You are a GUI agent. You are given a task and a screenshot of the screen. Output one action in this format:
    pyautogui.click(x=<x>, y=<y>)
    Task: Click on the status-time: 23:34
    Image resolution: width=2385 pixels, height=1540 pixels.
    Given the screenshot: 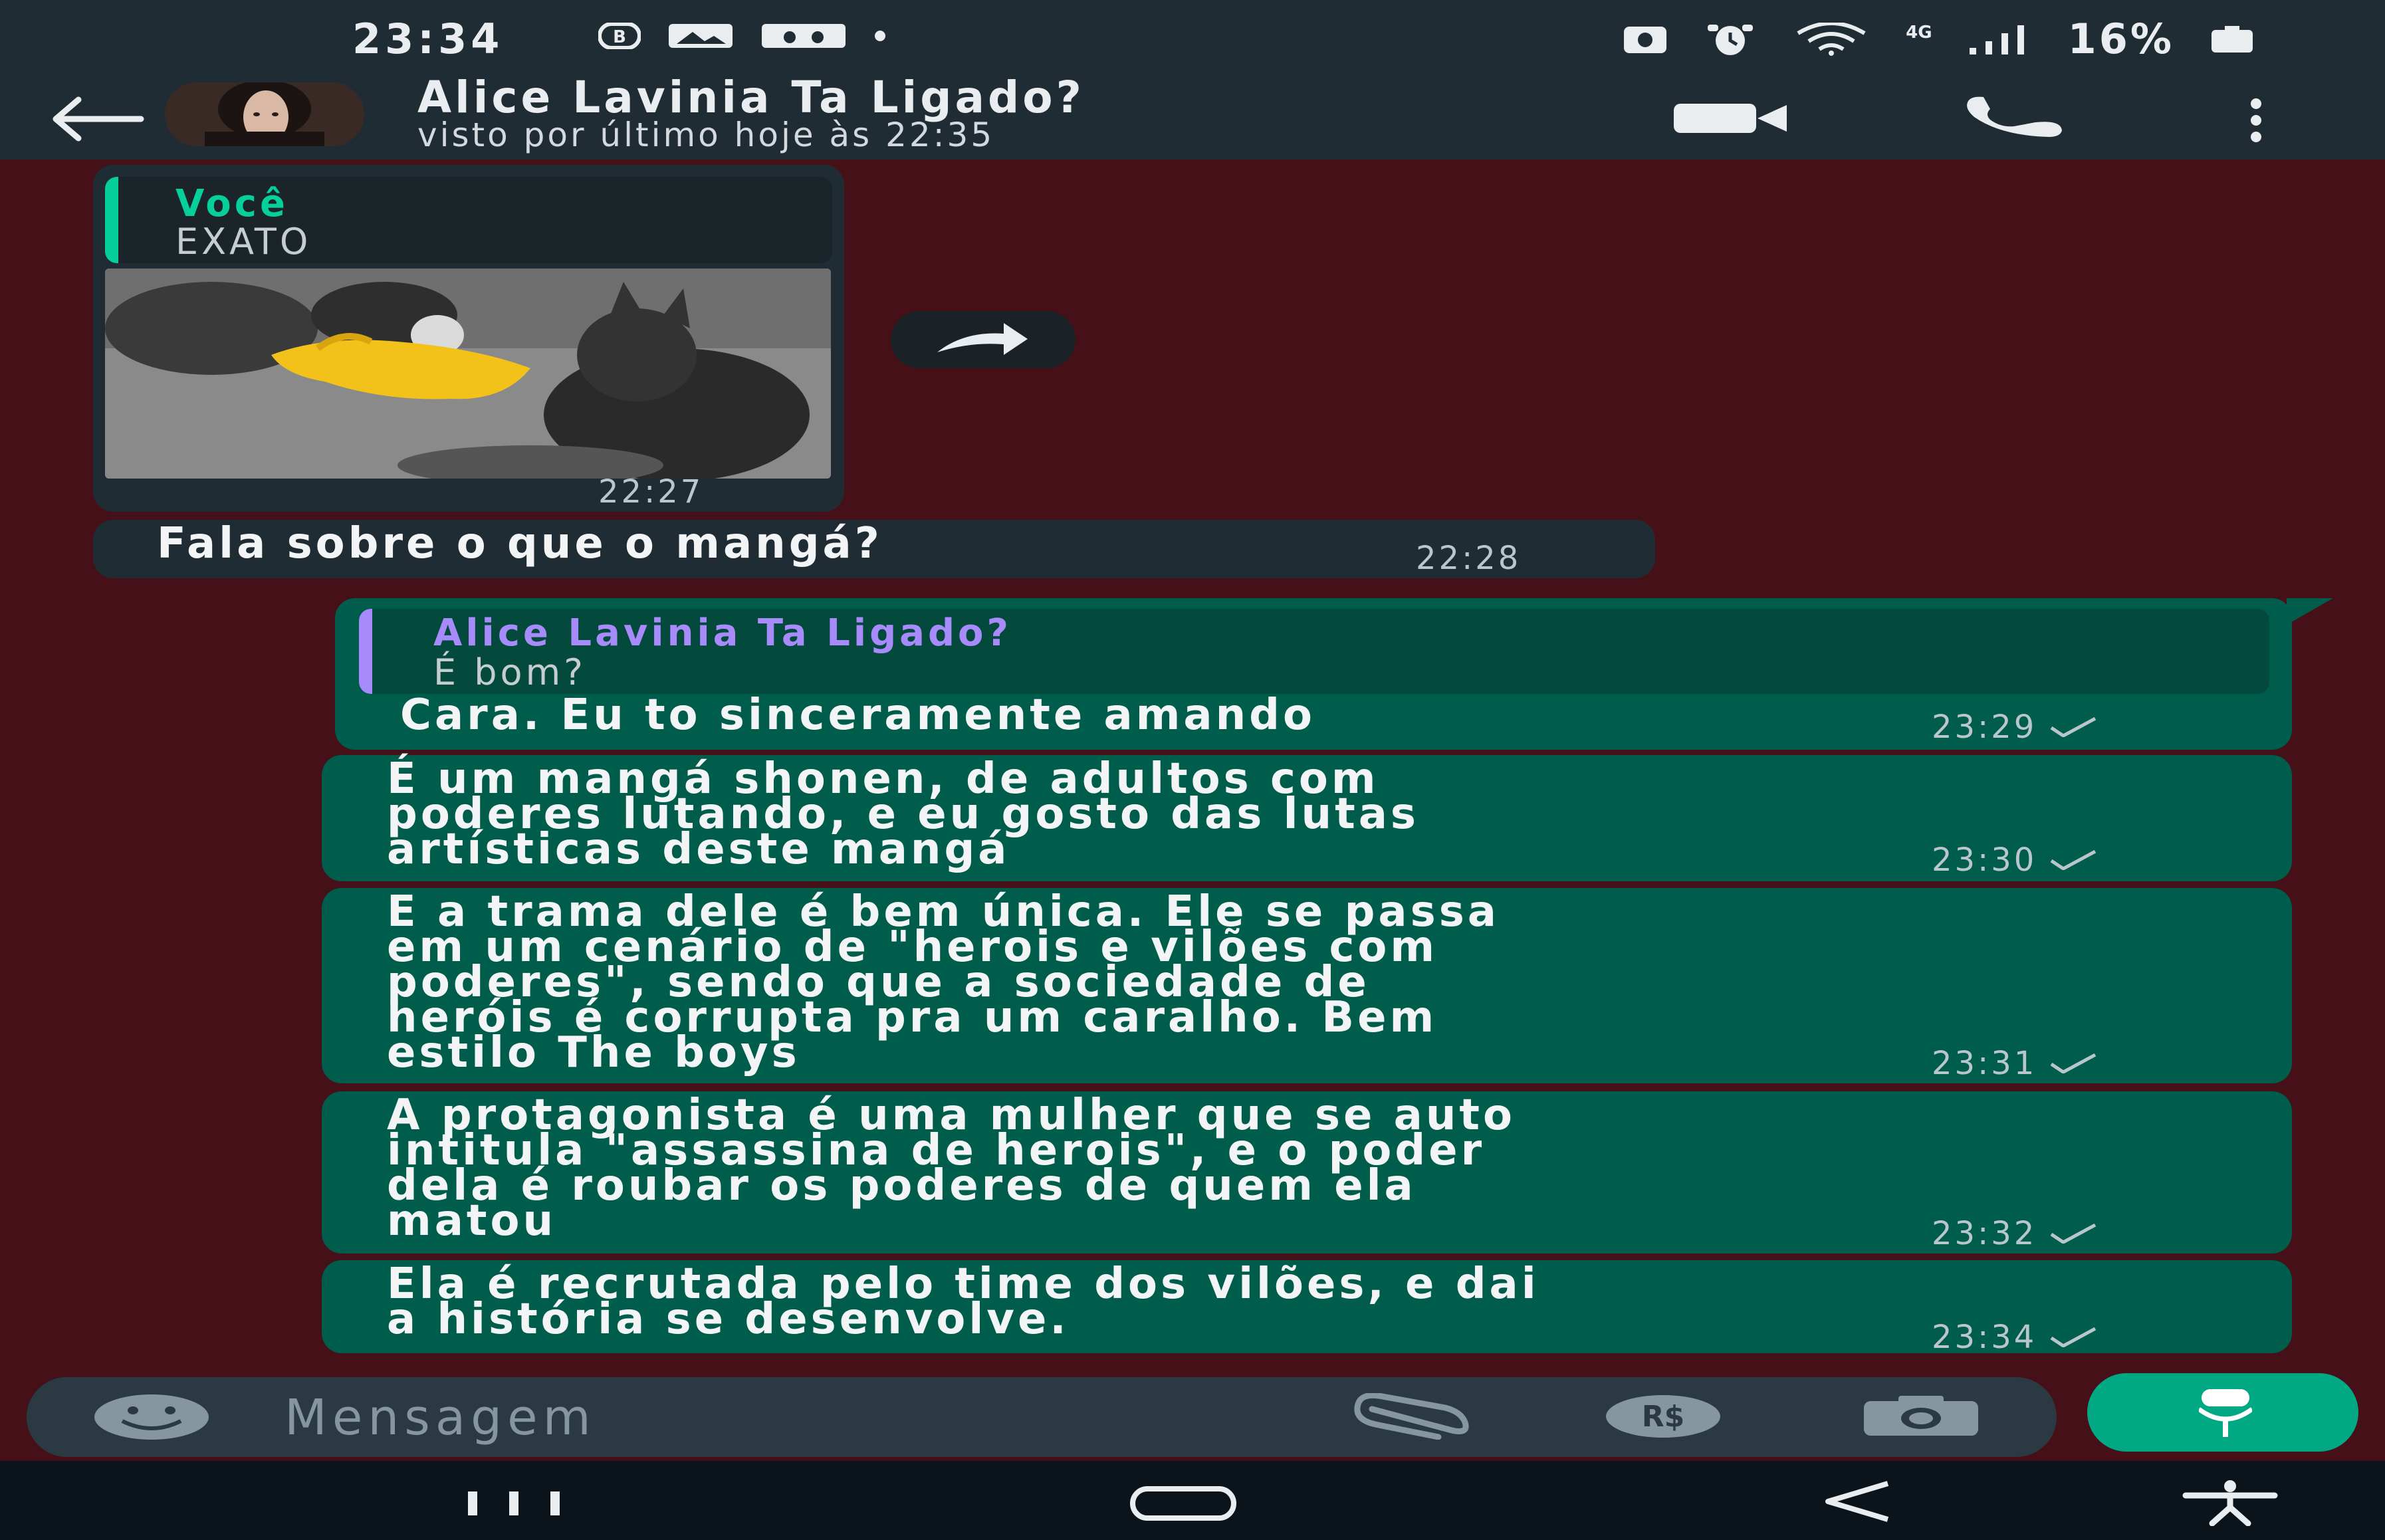 What is the action you would take?
    pyautogui.click(x=428, y=39)
    